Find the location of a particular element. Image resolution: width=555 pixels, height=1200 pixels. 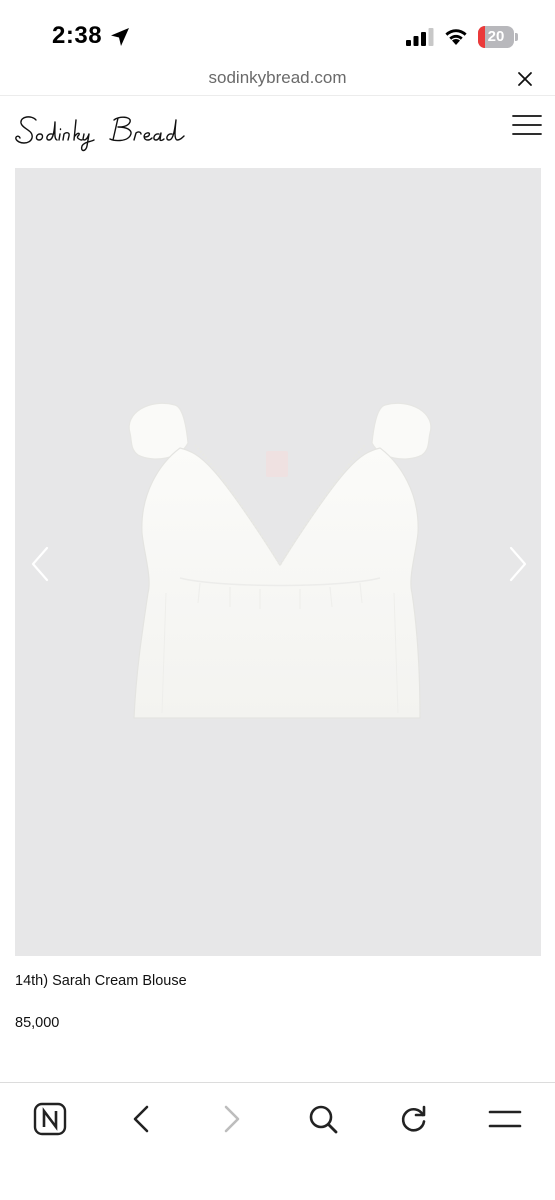

search-button is located at coordinates (323, 1119).